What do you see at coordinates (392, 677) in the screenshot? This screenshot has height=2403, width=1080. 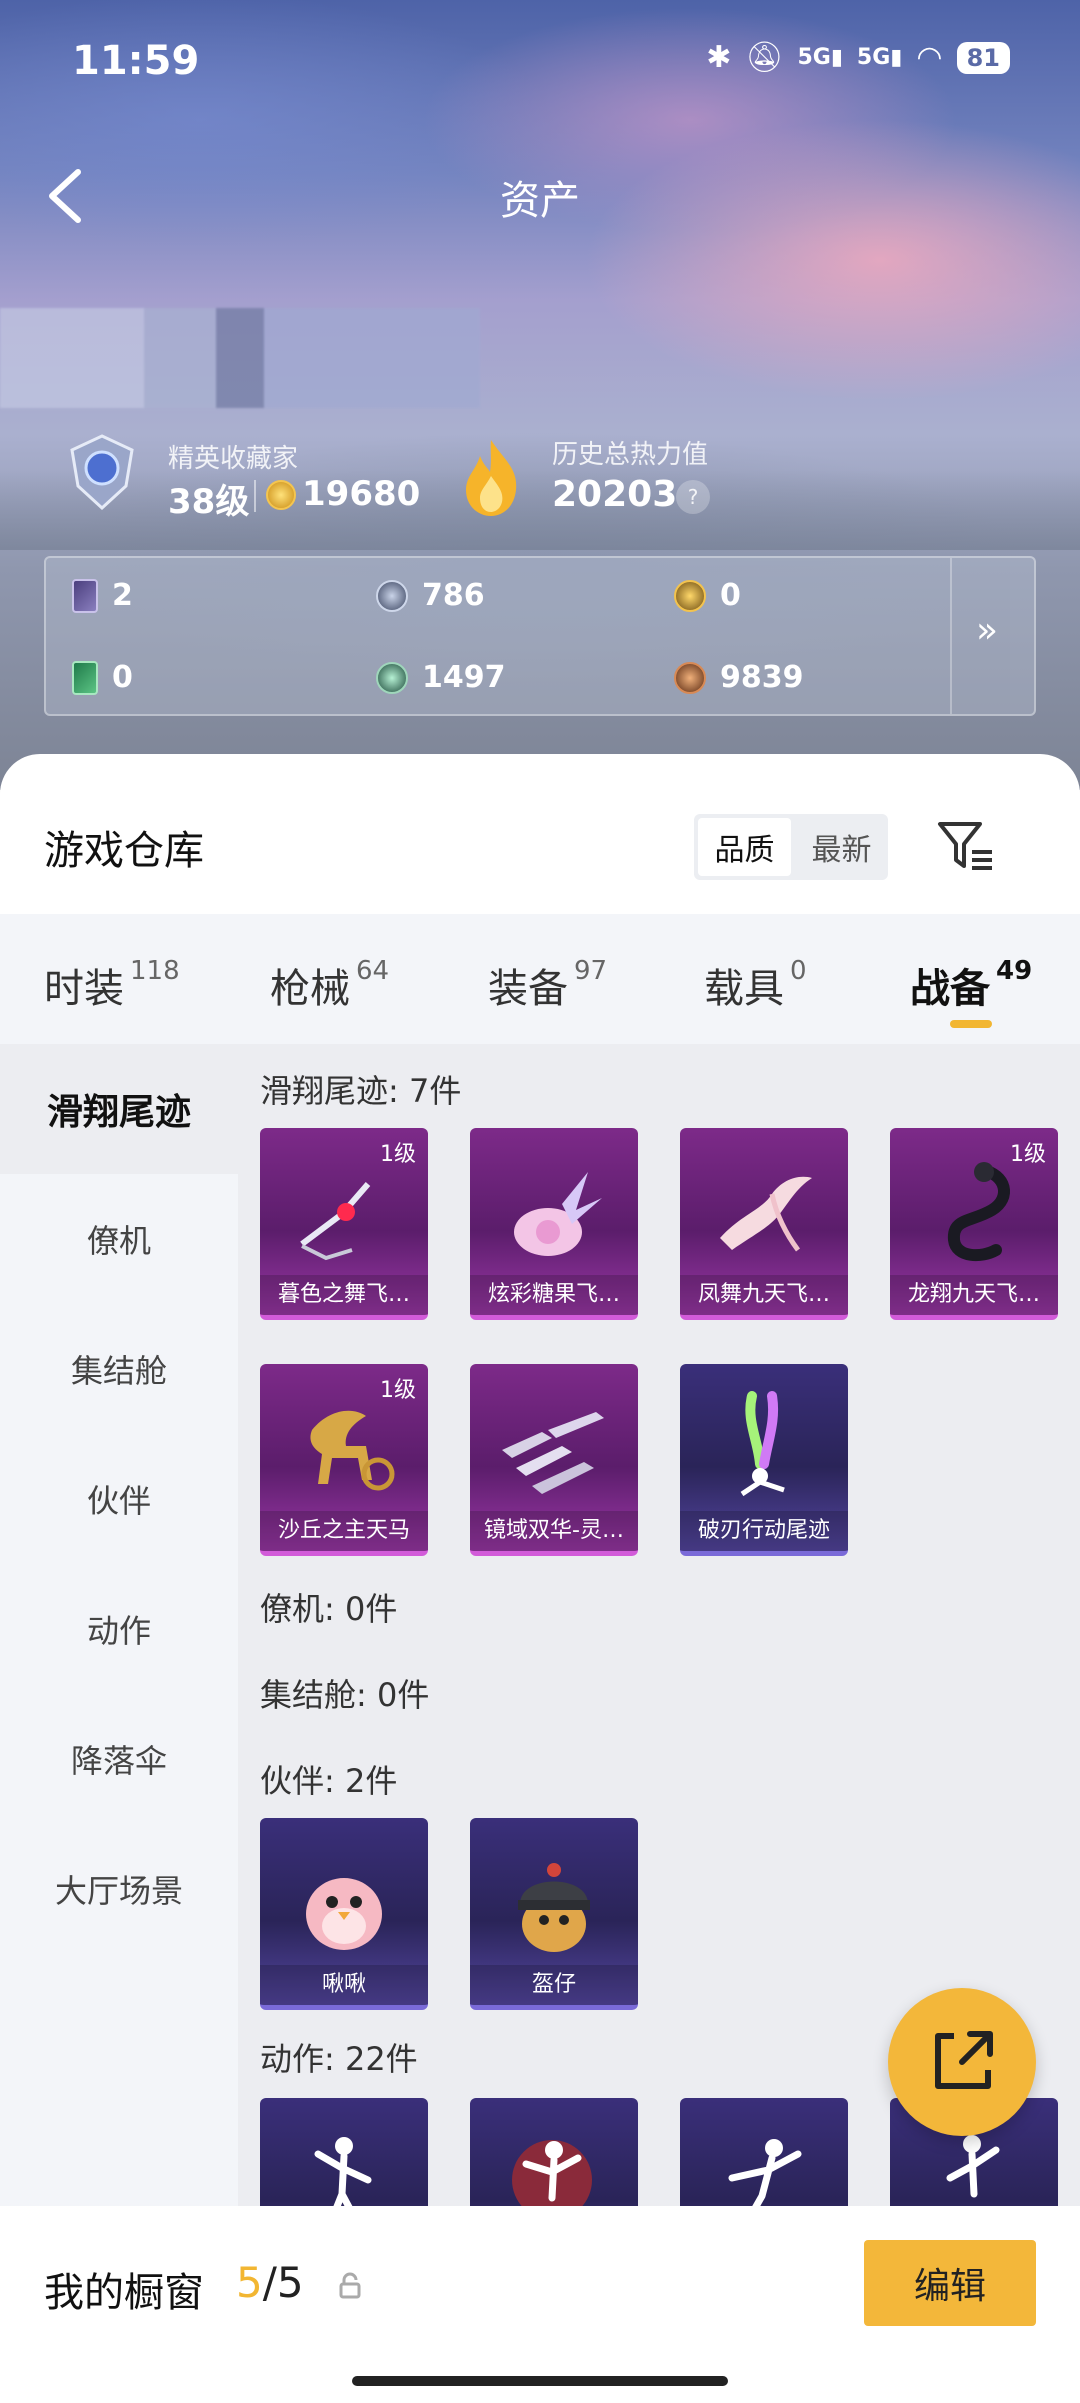 I see `green-orb-icon` at bounding box center [392, 677].